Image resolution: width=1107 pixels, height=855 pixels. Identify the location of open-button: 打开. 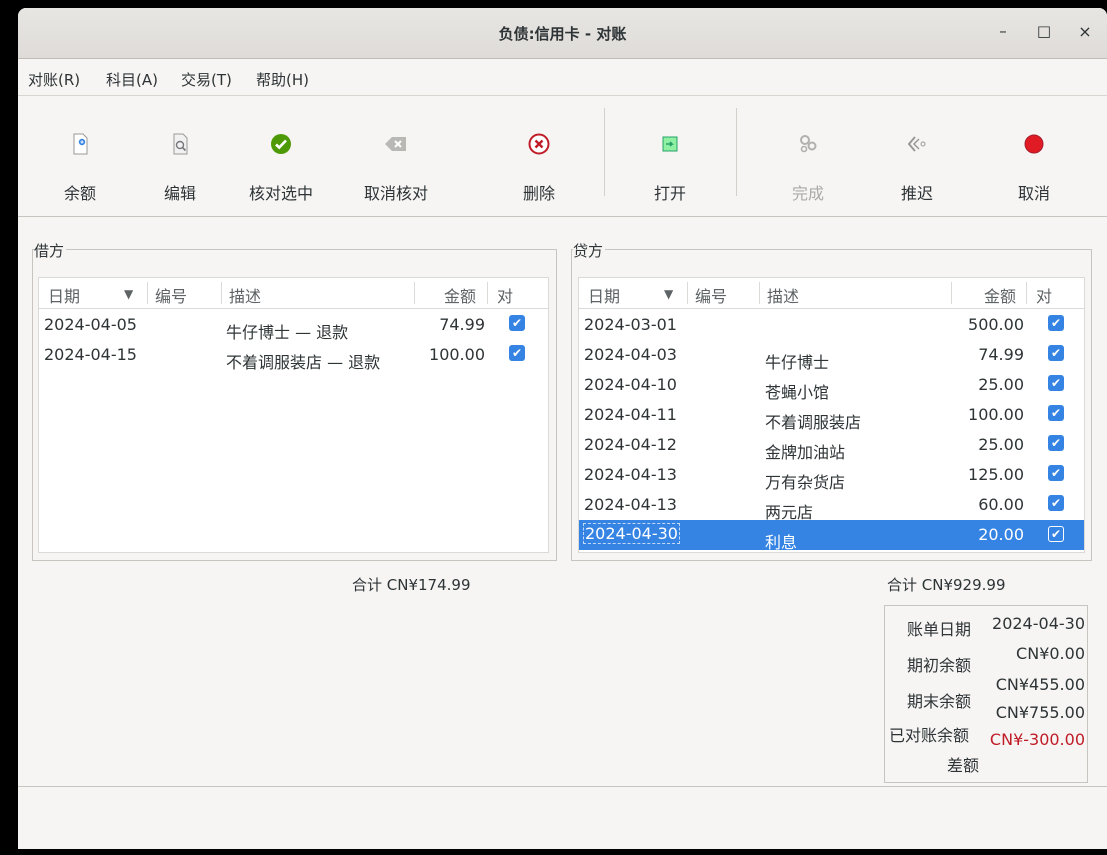
(670, 155).